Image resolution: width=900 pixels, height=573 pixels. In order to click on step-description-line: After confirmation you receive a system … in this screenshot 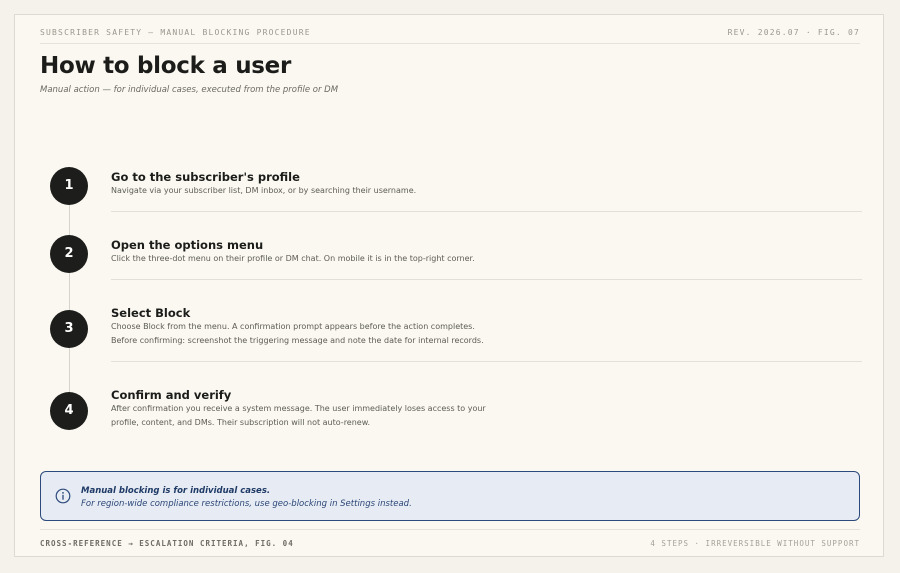, I will do `click(298, 408)`.